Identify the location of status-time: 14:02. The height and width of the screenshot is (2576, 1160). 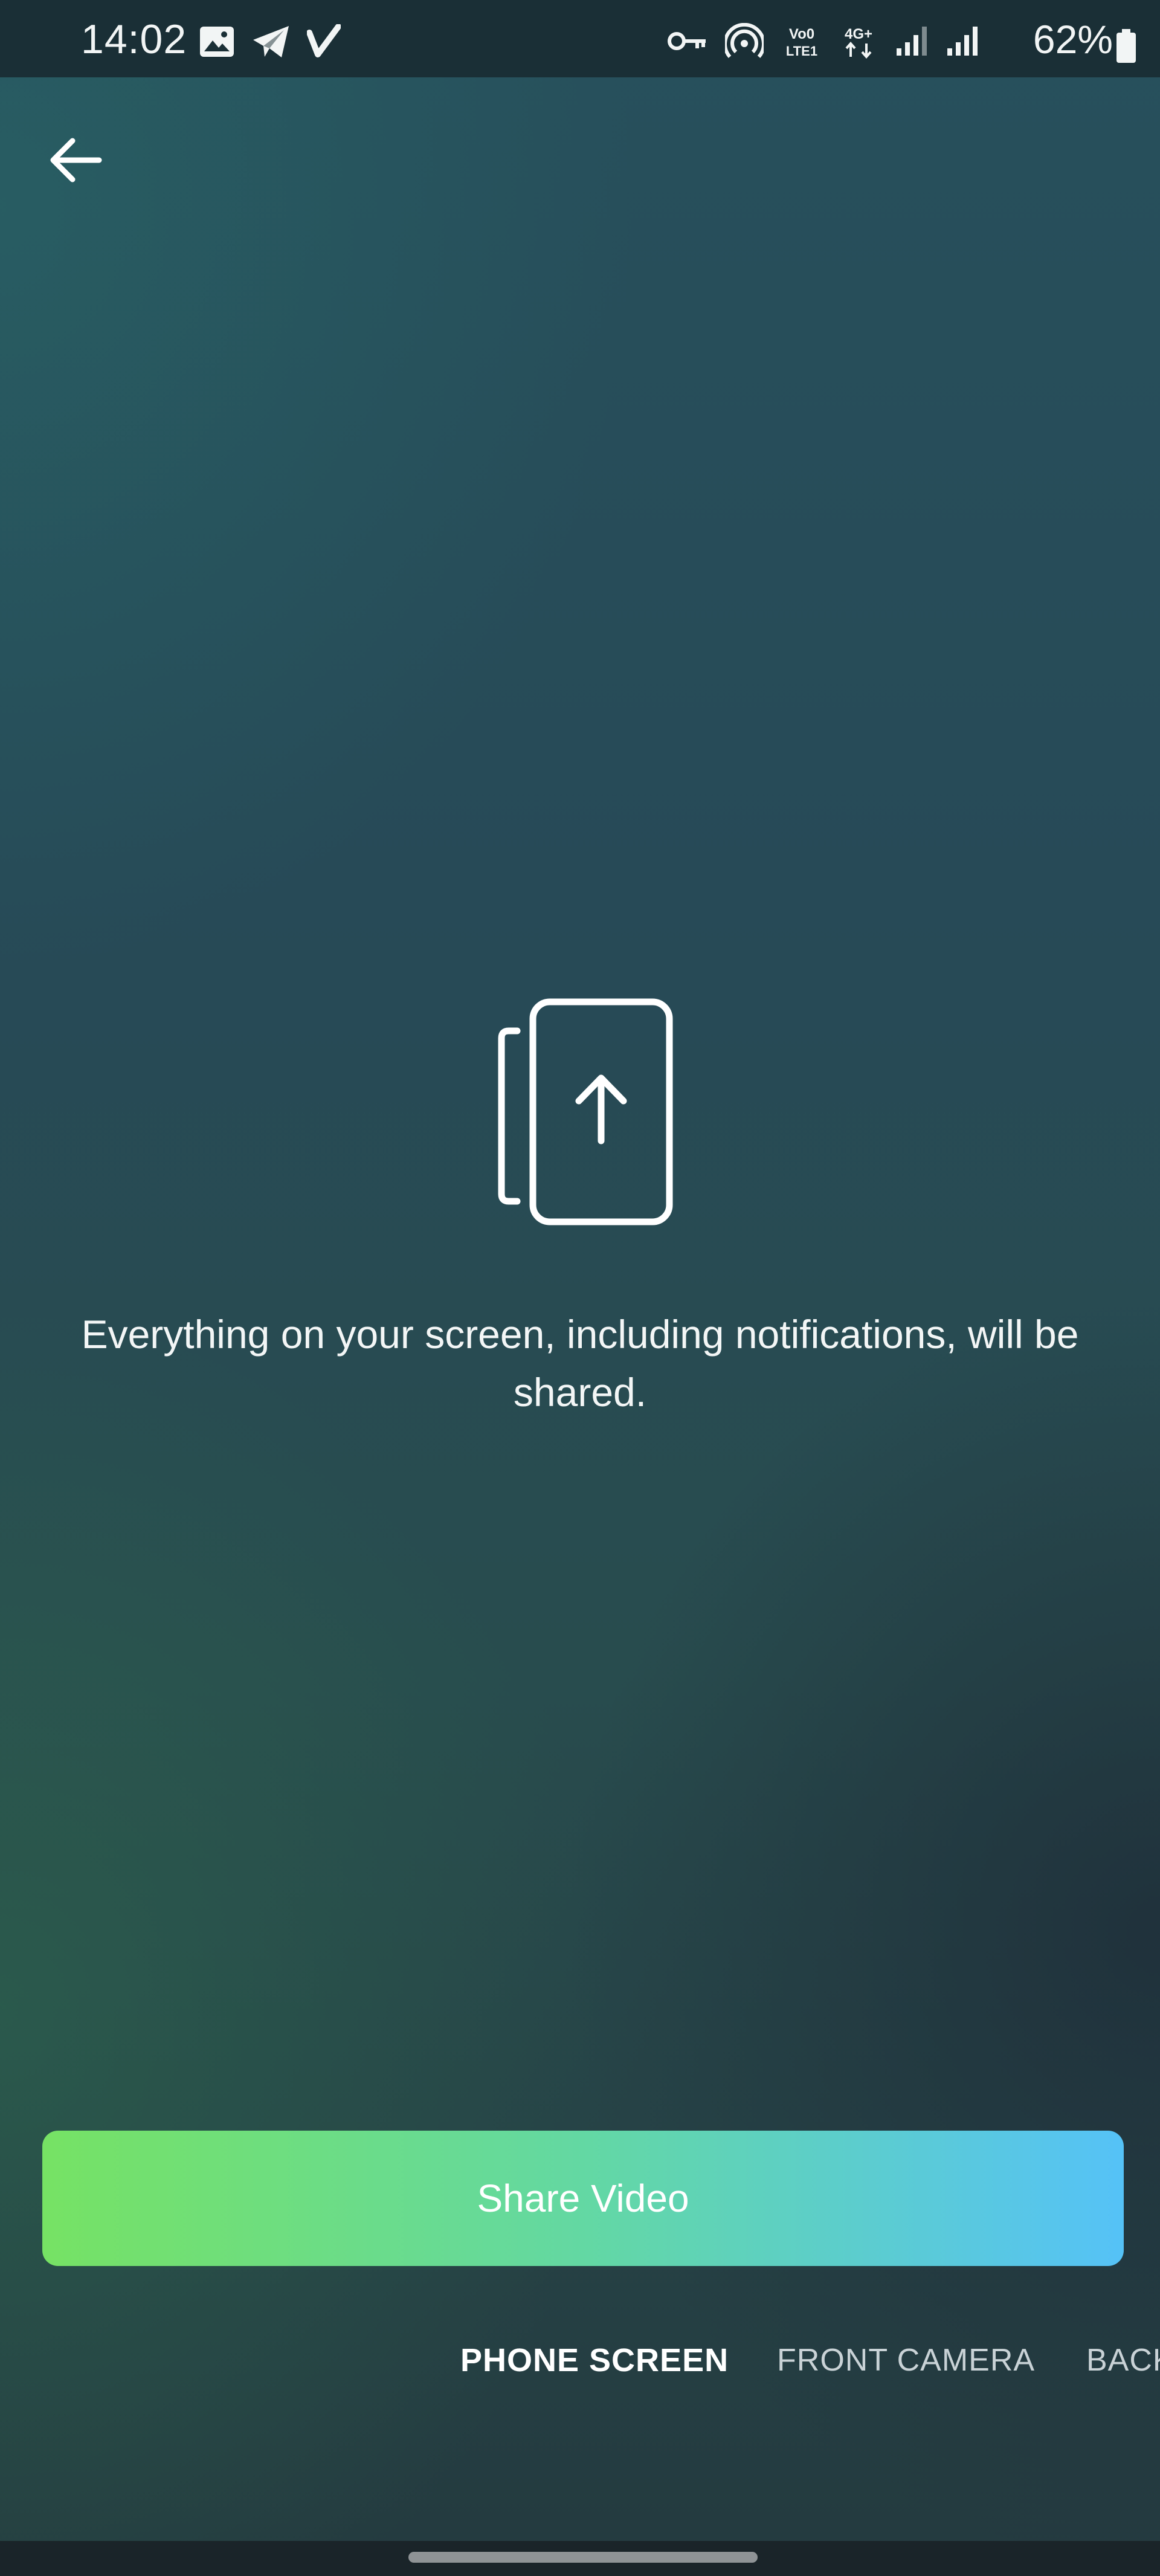
(134, 39).